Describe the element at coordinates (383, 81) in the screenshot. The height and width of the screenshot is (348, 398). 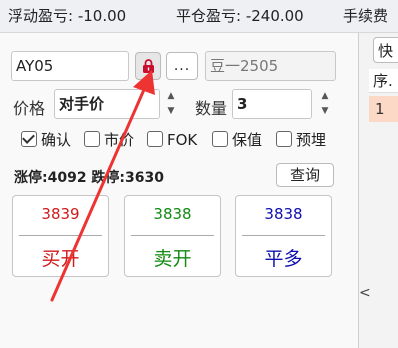
I see `seq-column-header: 序.` at that location.